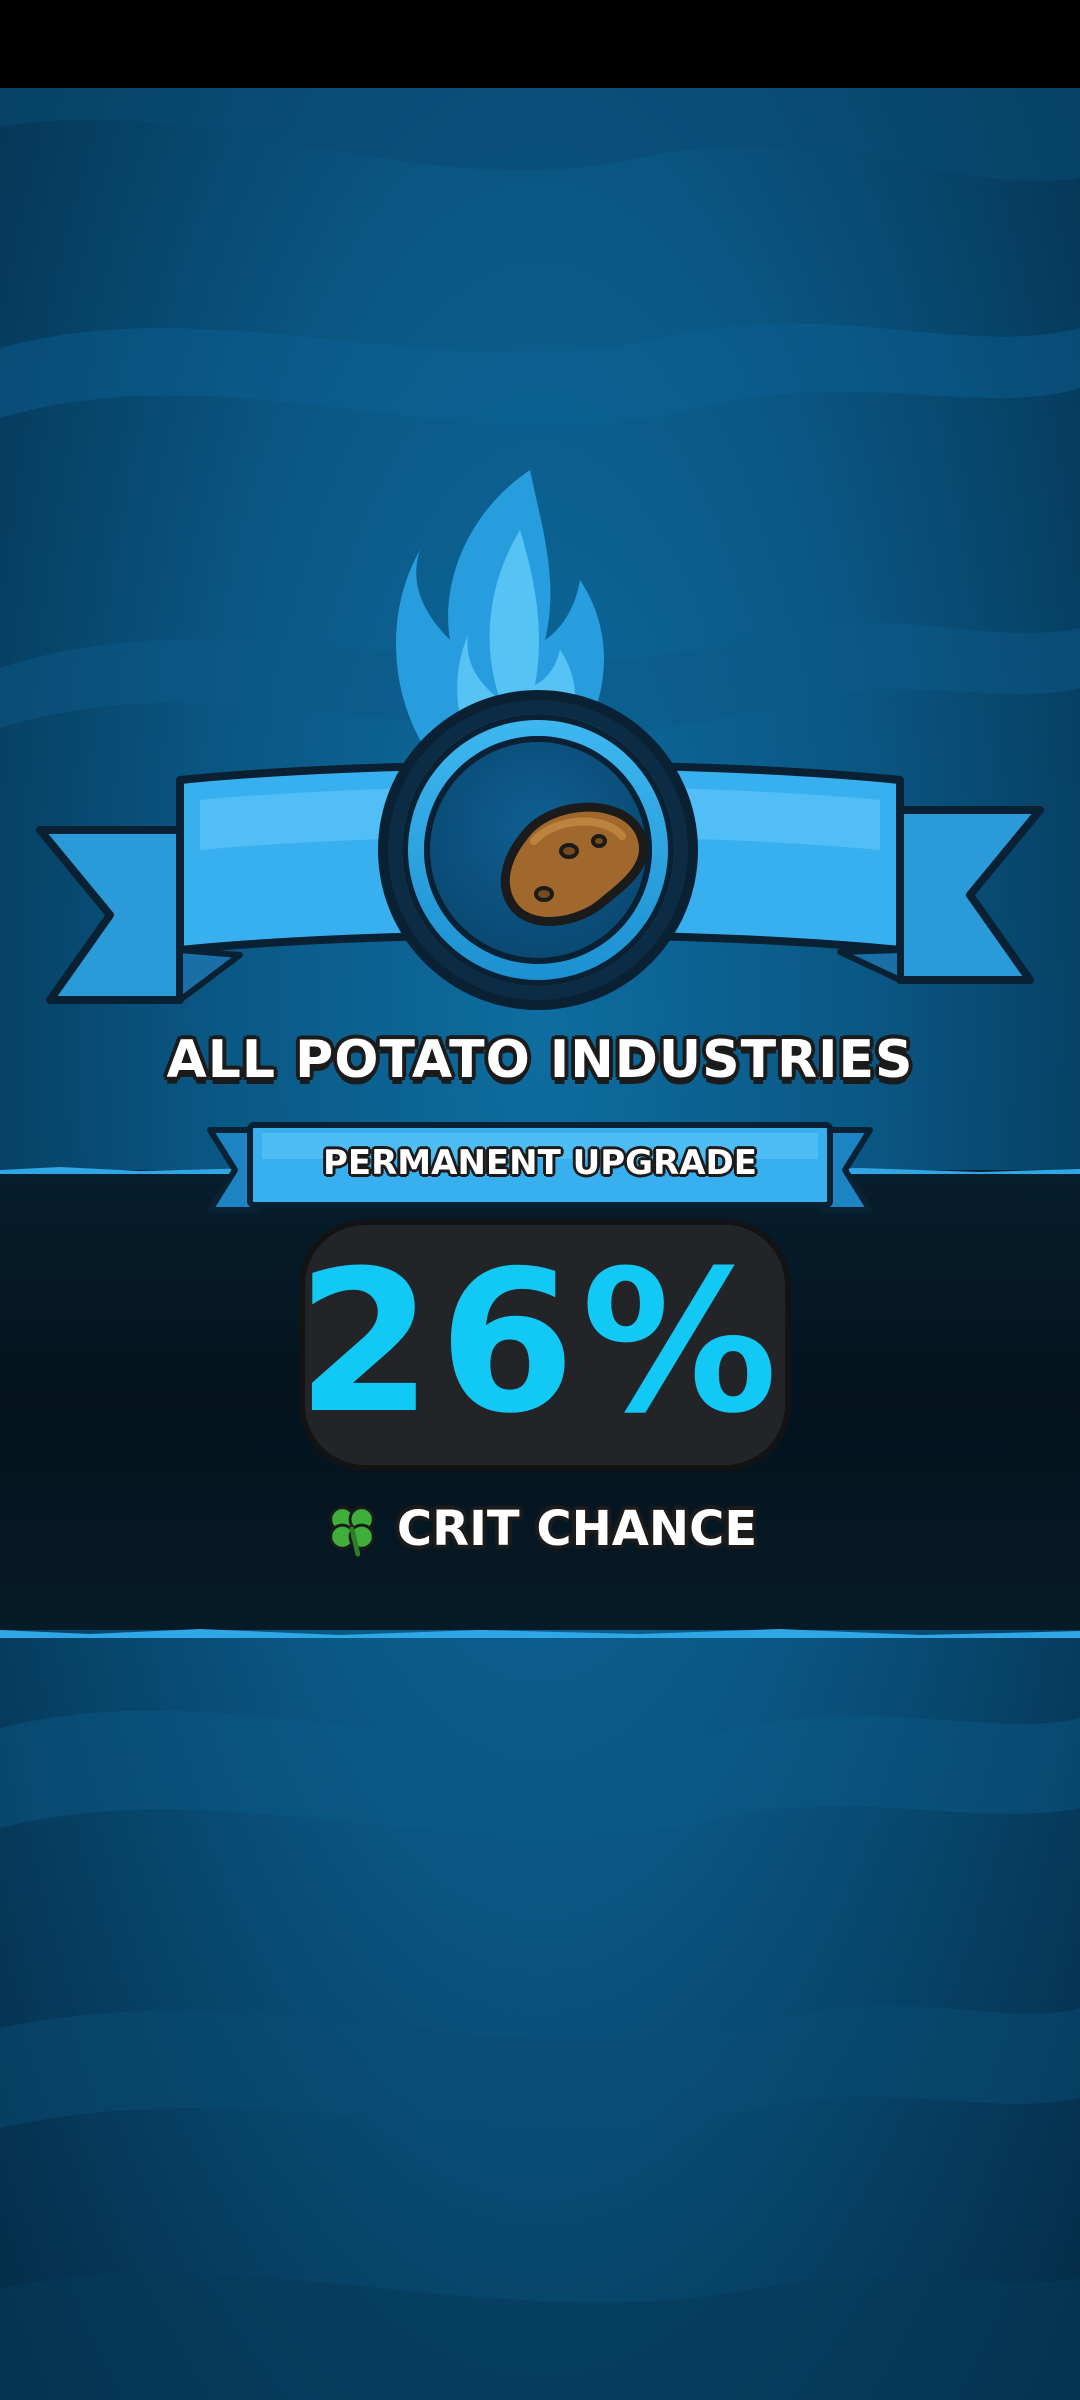 Image resolution: width=1080 pixels, height=2400 pixels. What do you see at coordinates (540, 1060) in the screenshot?
I see `reward-title: ALL POTATO INDUSTRIES` at bounding box center [540, 1060].